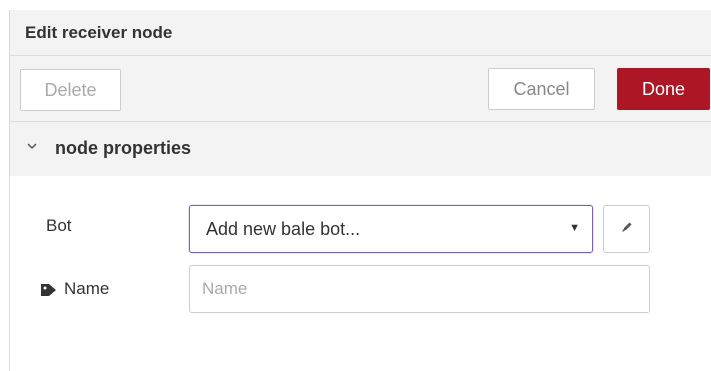 This screenshot has height=371, width=711. I want to click on caret-down-icon: ▼, so click(574, 228).